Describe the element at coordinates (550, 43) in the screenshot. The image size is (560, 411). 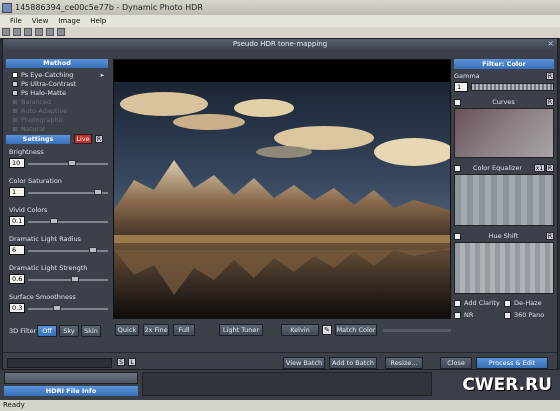
I see `dialog-close-button: ×` at that location.